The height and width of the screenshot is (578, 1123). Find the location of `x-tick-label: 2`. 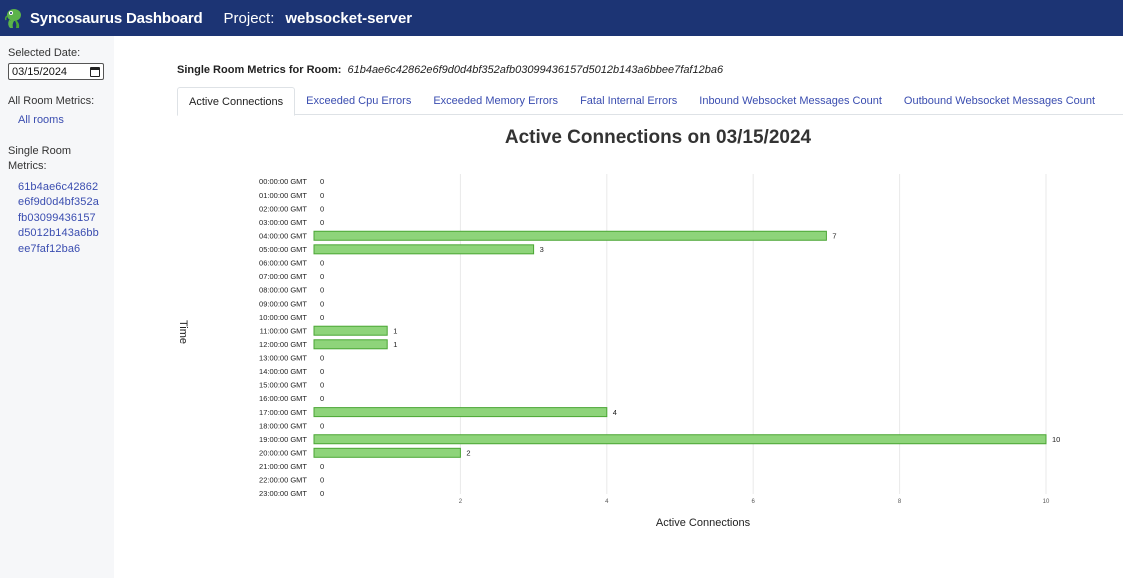

x-tick-label: 2 is located at coordinates (461, 502).